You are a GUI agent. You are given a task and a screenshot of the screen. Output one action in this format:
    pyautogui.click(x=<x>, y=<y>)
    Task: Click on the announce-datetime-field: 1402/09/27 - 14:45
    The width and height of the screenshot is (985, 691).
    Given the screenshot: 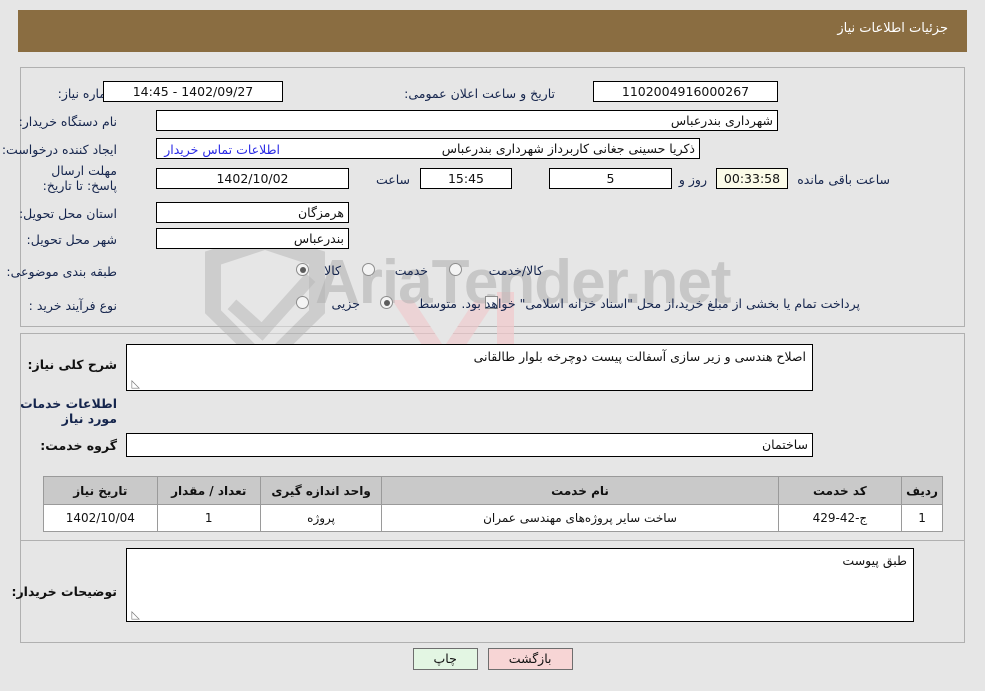 What is the action you would take?
    pyautogui.click(x=193, y=91)
    